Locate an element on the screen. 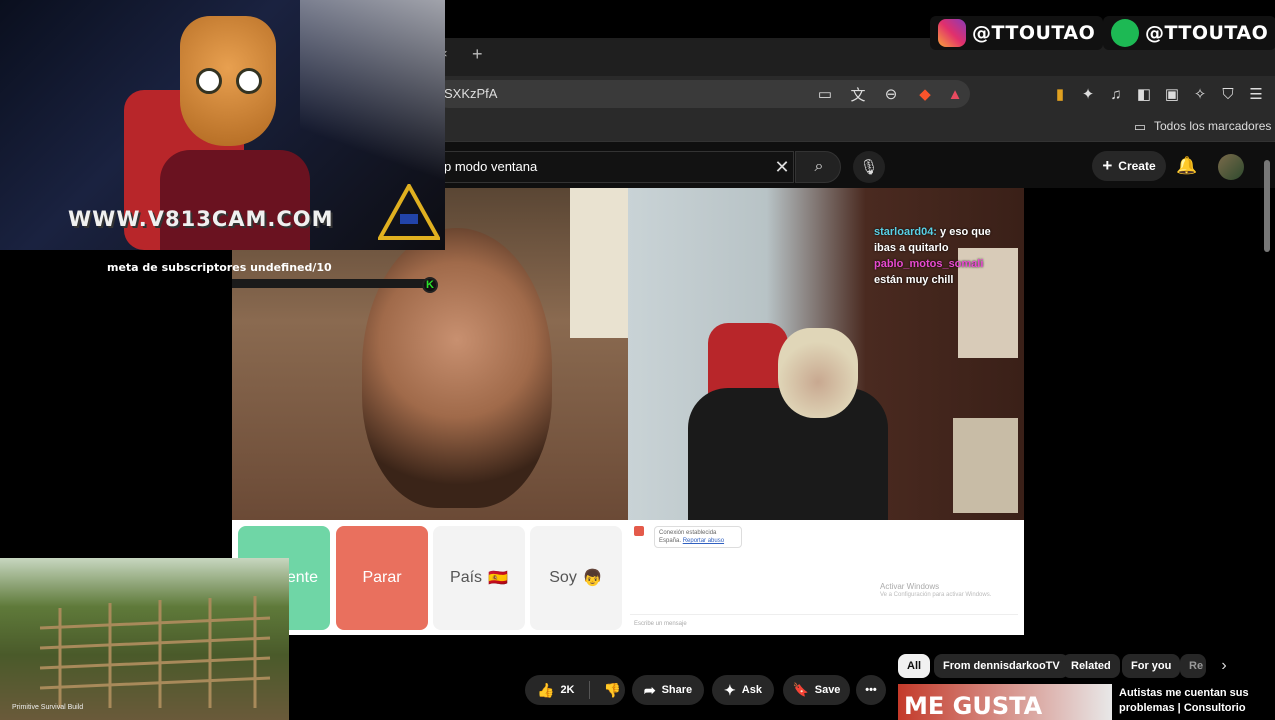 The height and width of the screenshot is (720, 1275). chip-related: Related is located at coordinates (1091, 666).